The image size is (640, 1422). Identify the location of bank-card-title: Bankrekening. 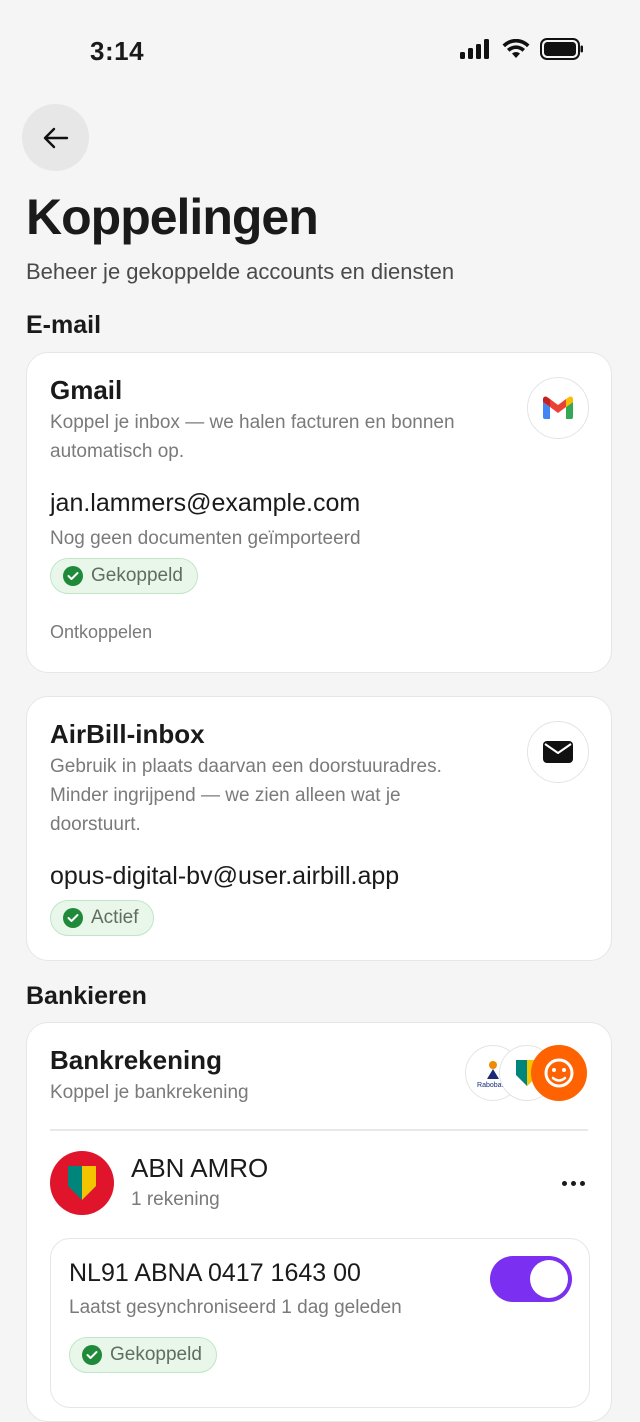
(136, 1060).